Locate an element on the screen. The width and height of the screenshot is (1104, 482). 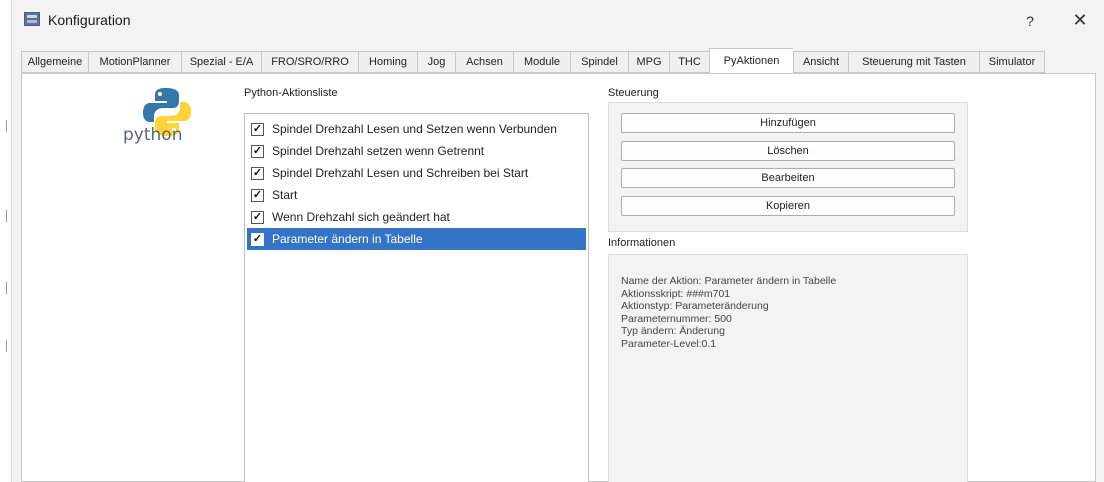
info-line: Aktionstyp: Parameteränderung is located at coordinates (695, 306).